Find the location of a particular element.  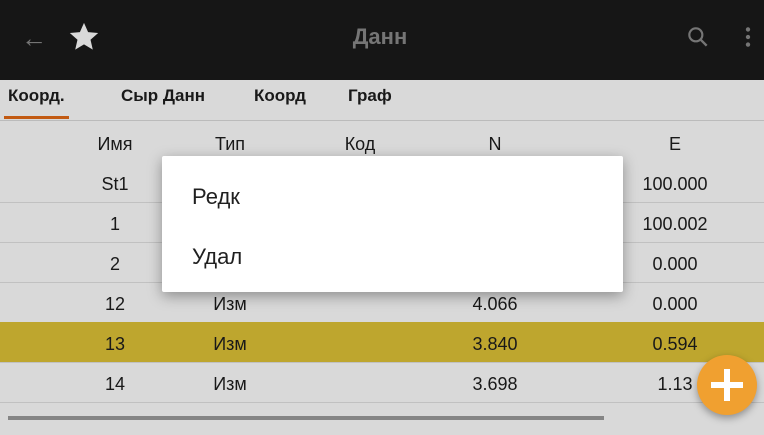

menu-item-edit: Редк is located at coordinates (392, 197).